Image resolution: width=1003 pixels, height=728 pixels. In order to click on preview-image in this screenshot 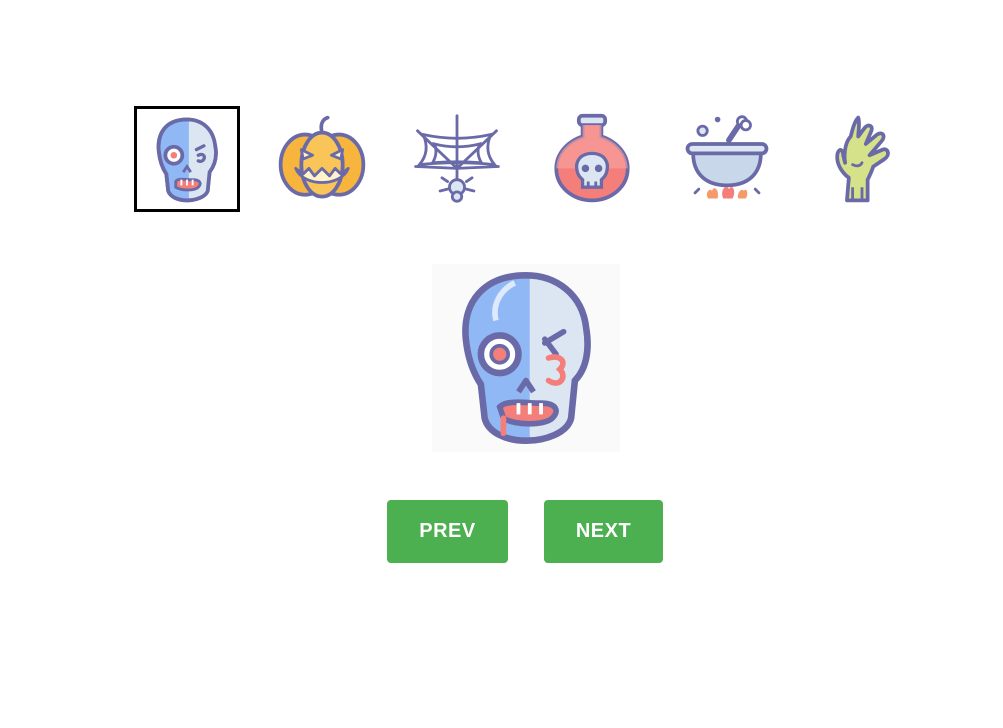, I will do `click(526, 358)`.